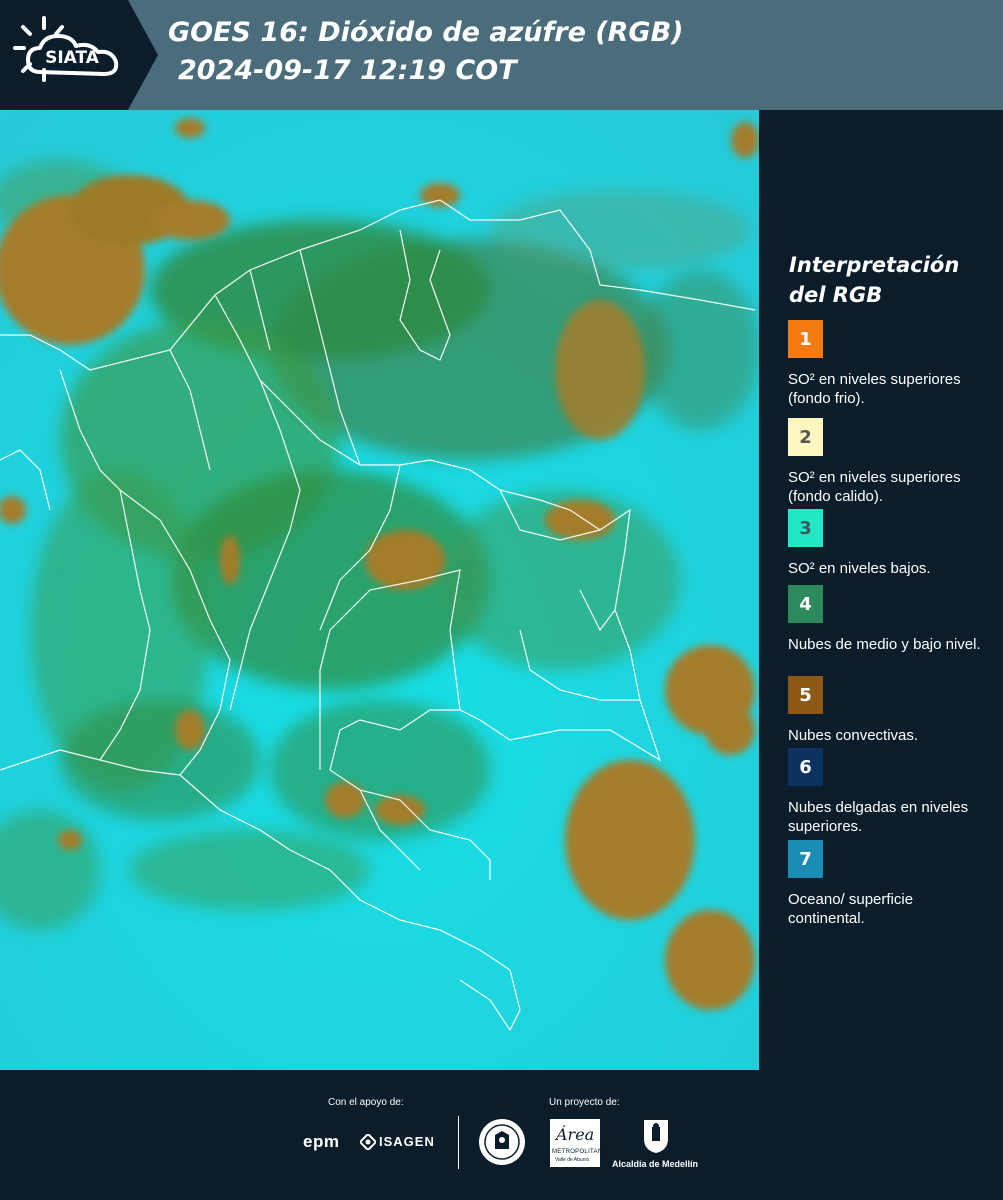 The image size is (1003, 1200). What do you see at coordinates (407, 1141) in the screenshot?
I see `isagen-logo: ISAGEN` at bounding box center [407, 1141].